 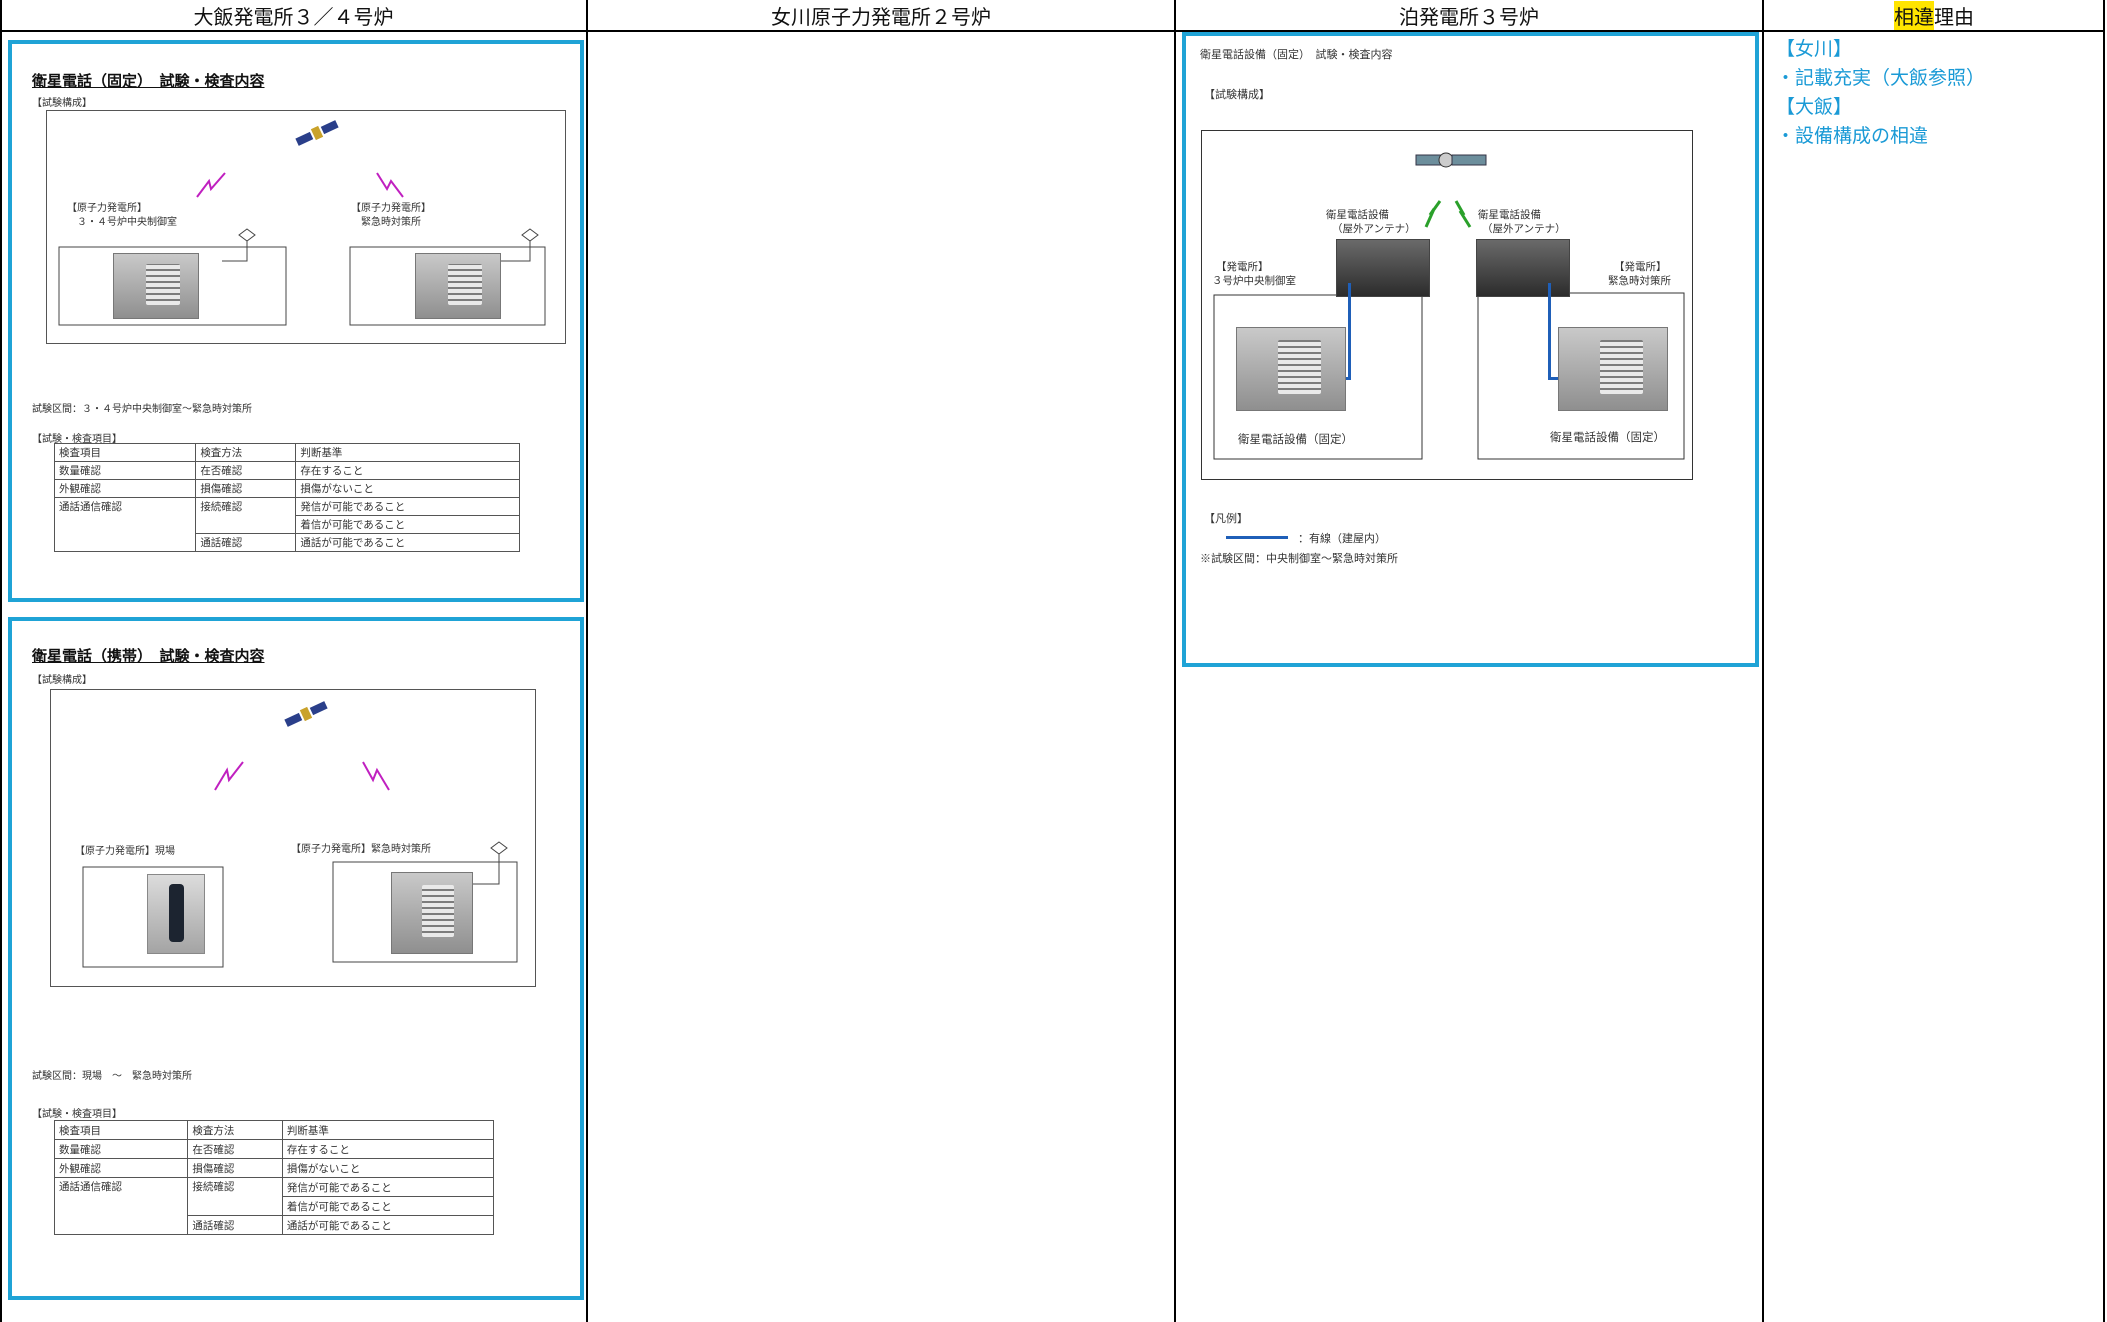 I want to click on ohi-mobile-config-label: 【試験構成】, so click(x=62, y=680).